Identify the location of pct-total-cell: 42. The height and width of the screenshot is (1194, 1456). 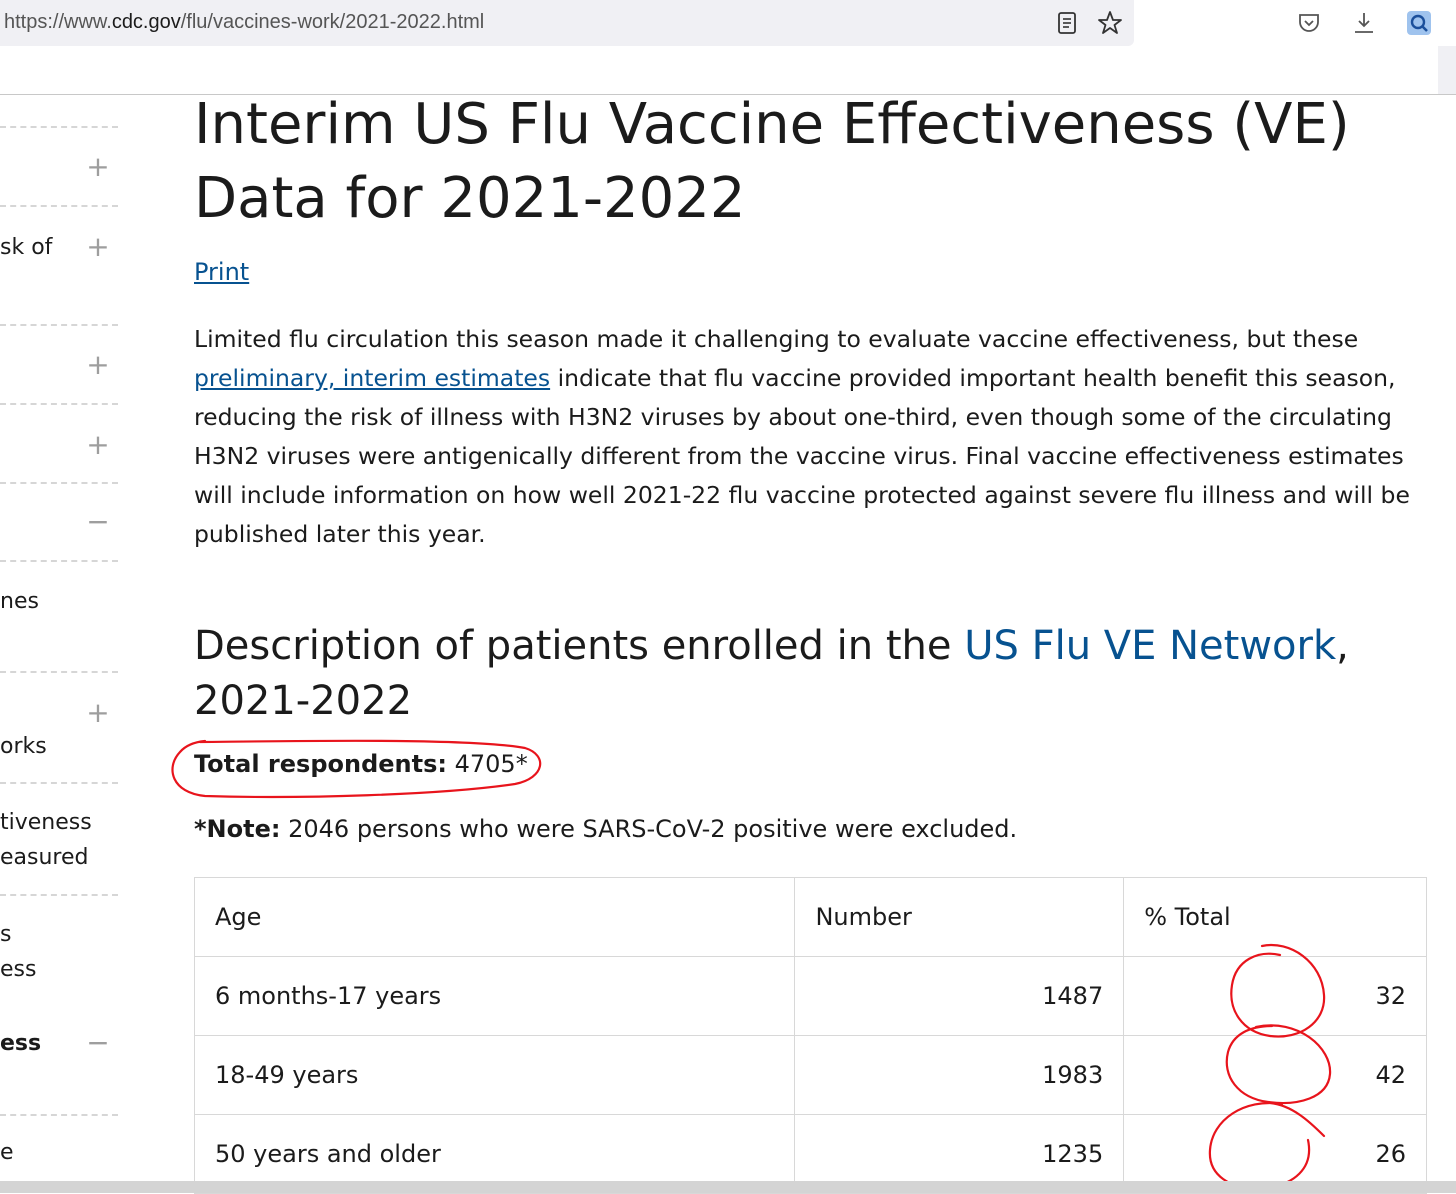
(1275, 1075).